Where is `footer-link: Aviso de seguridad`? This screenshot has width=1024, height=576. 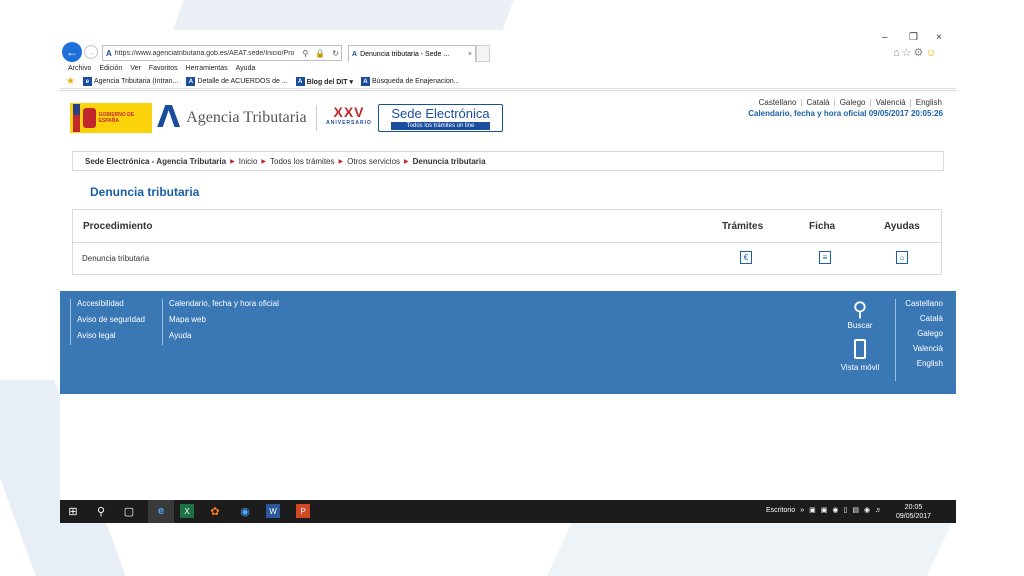 footer-link: Aviso de seguridad is located at coordinates (111, 319).